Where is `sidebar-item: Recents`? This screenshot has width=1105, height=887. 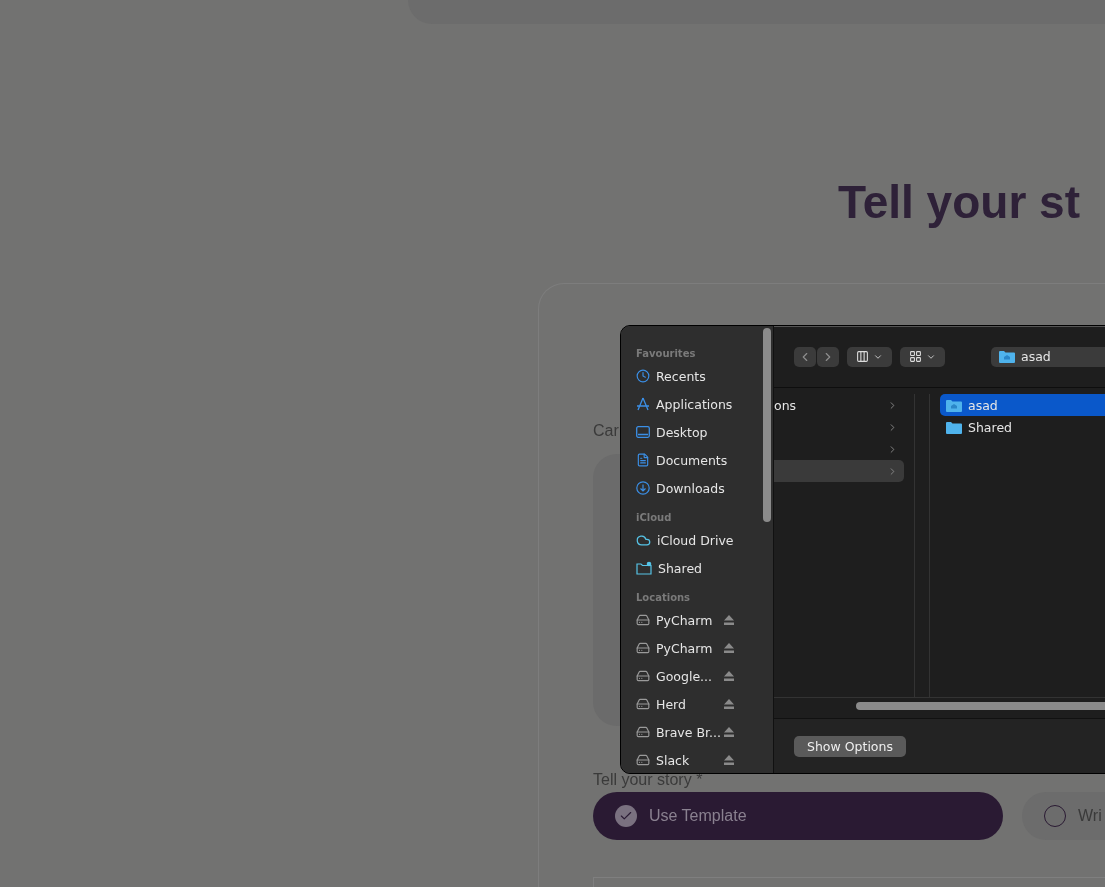 sidebar-item: Recents is located at coordinates (681, 376).